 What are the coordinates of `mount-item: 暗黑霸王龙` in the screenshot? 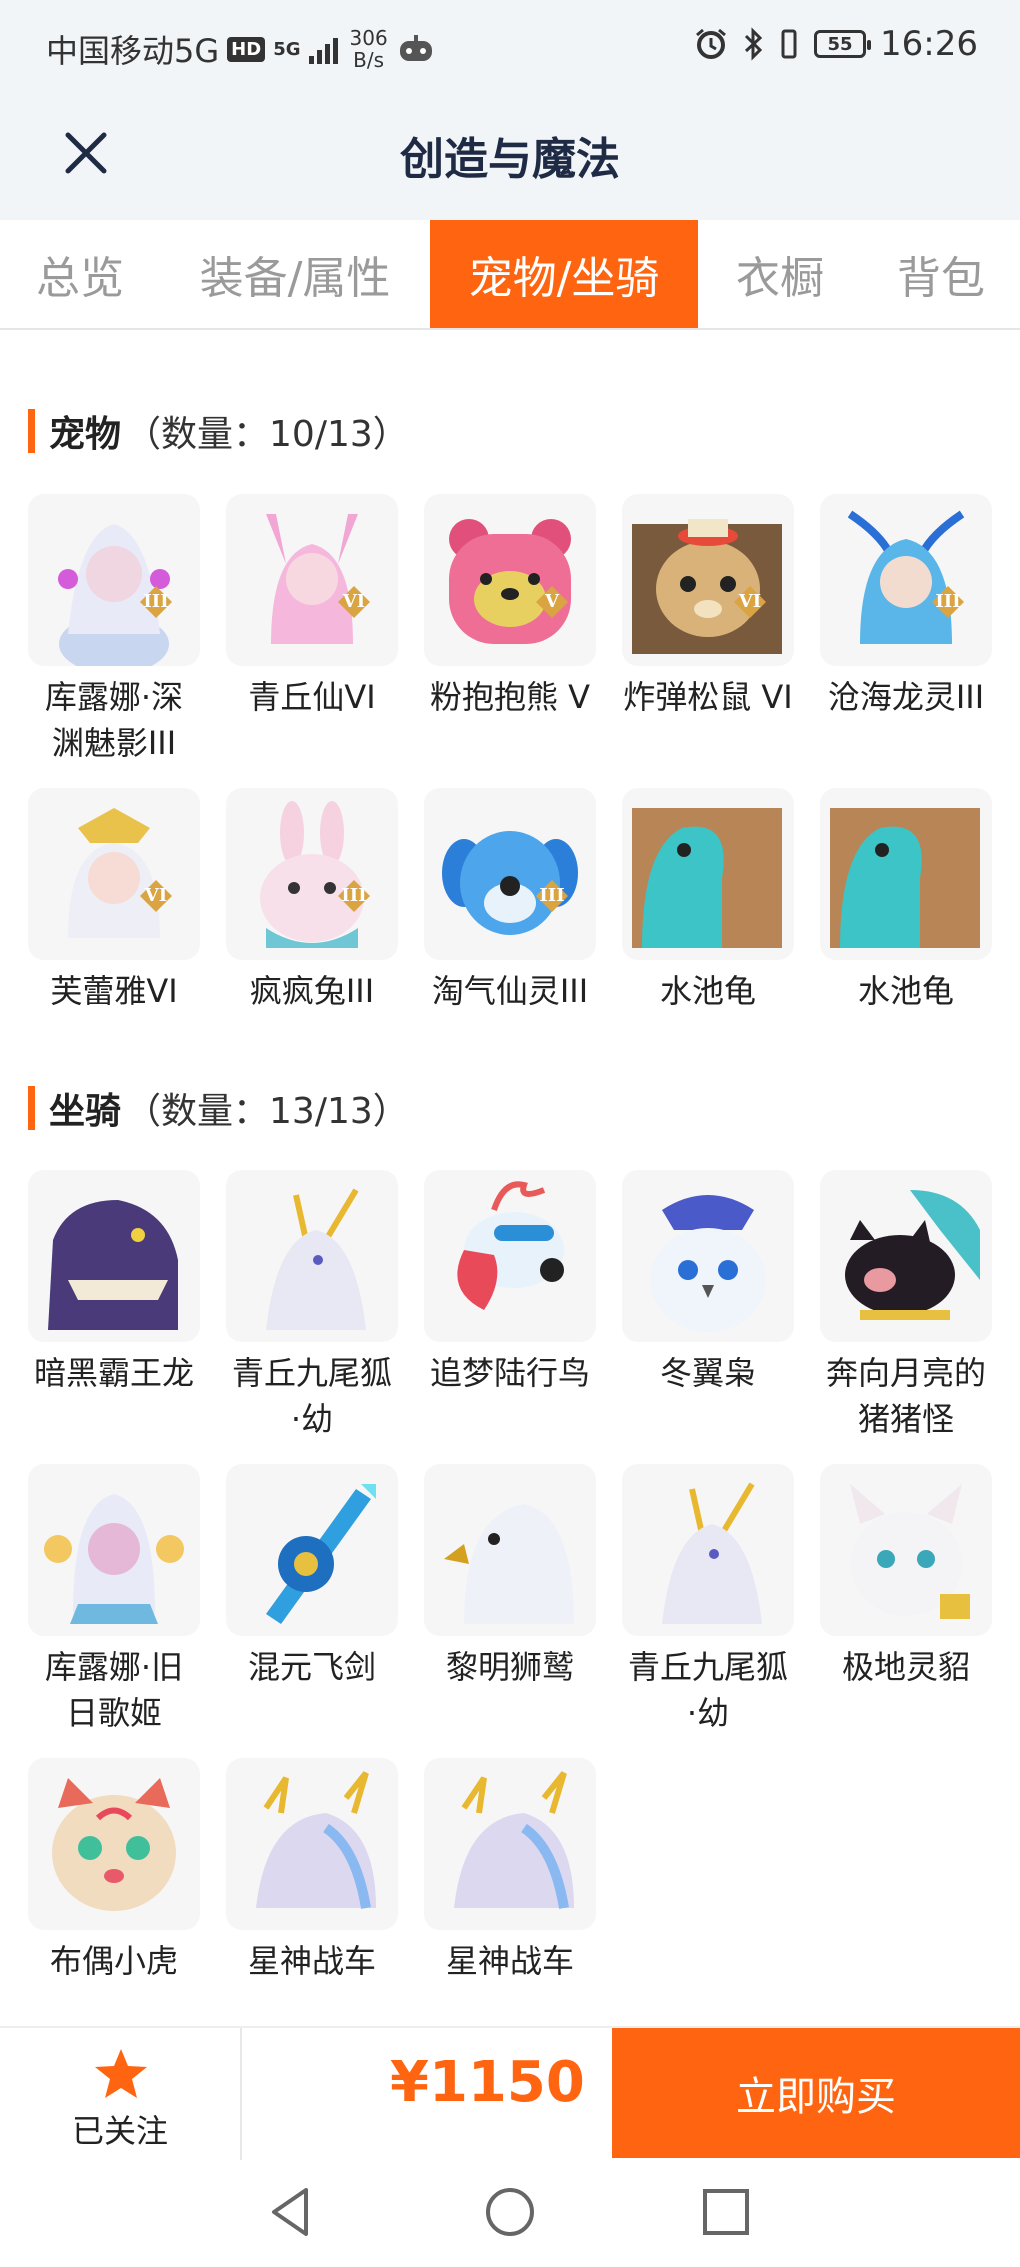 It's located at (114, 1283).